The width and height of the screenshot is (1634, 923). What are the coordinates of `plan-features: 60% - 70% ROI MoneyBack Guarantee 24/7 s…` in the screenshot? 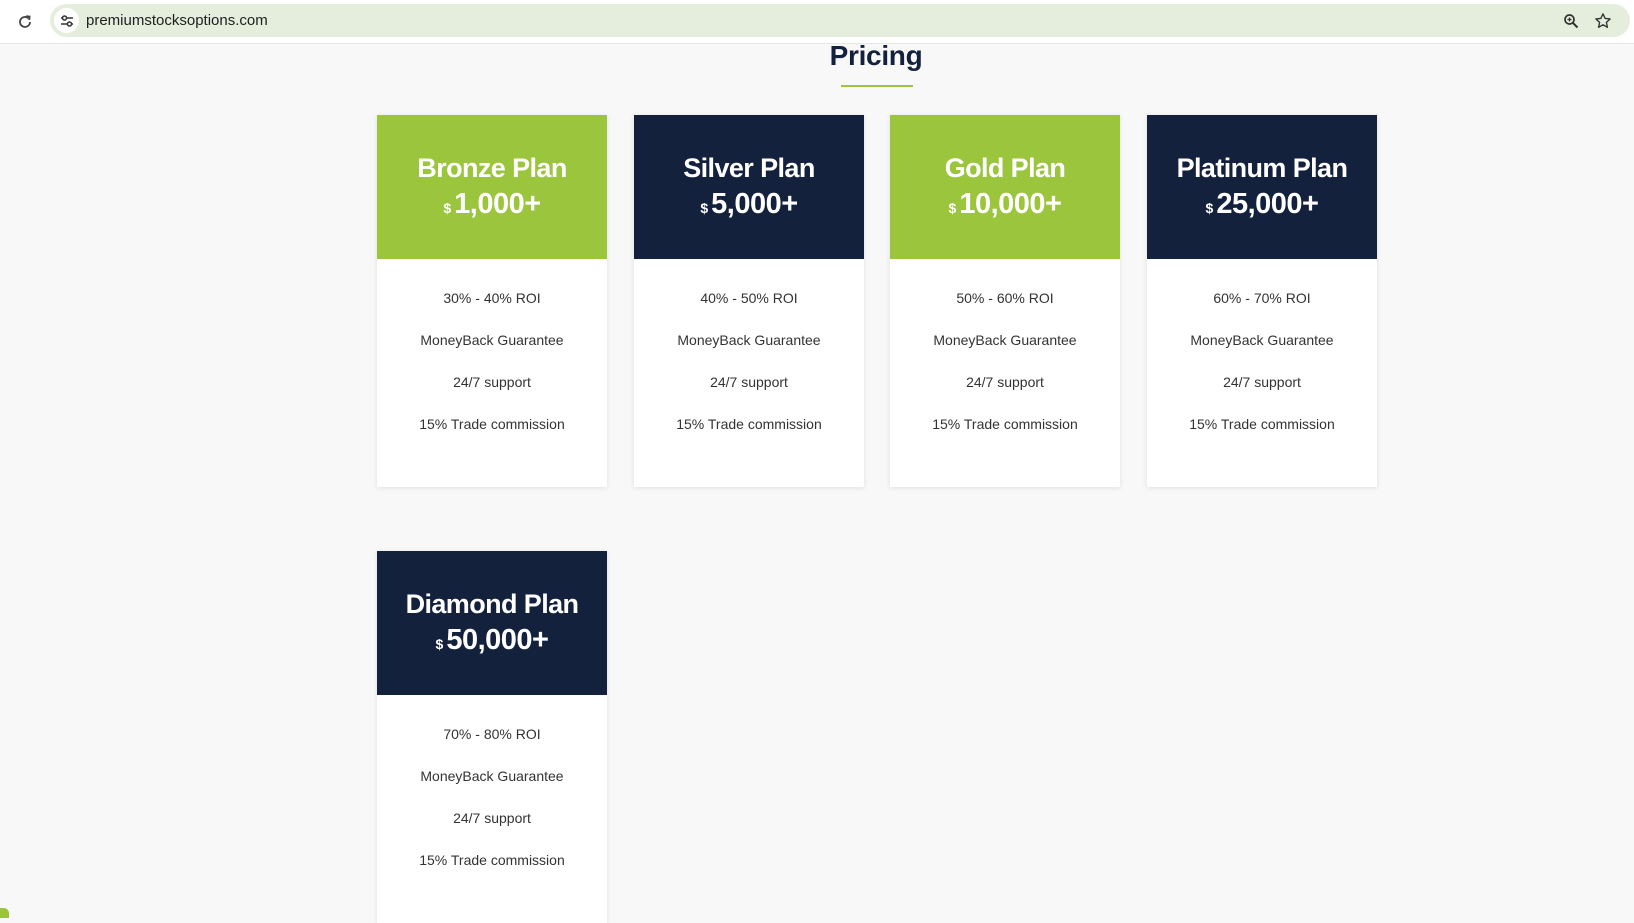 It's located at (1262, 373).